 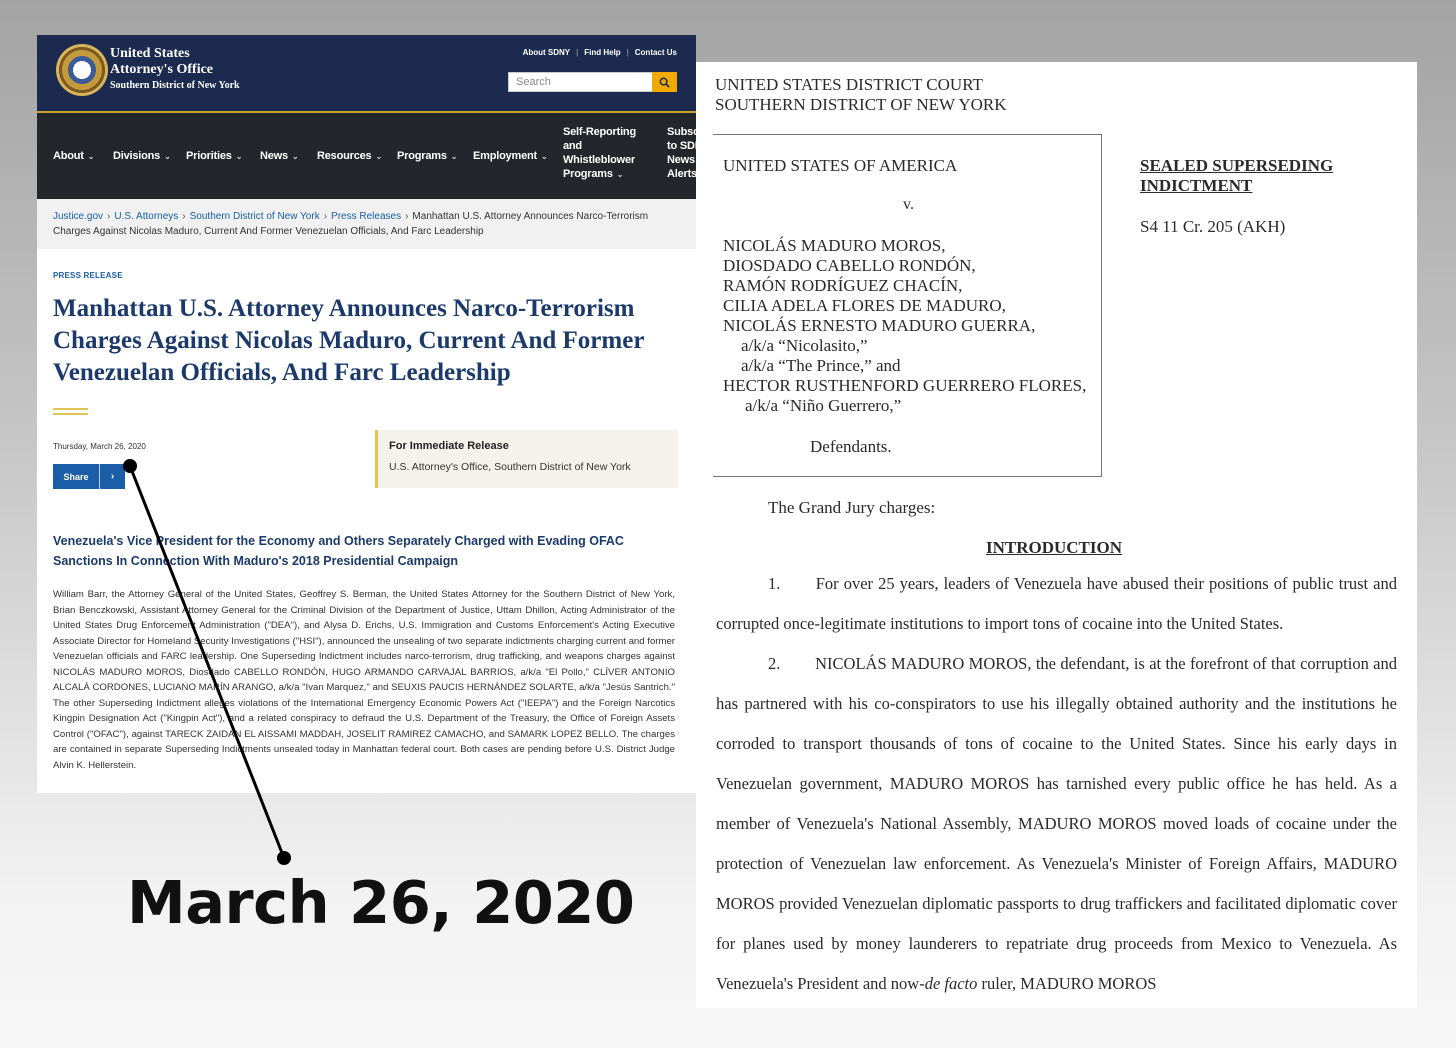 What do you see at coordinates (834, 245) in the screenshot?
I see `defendant: NICOLÁS MADURO MOROS,` at bounding box center [834, 245].